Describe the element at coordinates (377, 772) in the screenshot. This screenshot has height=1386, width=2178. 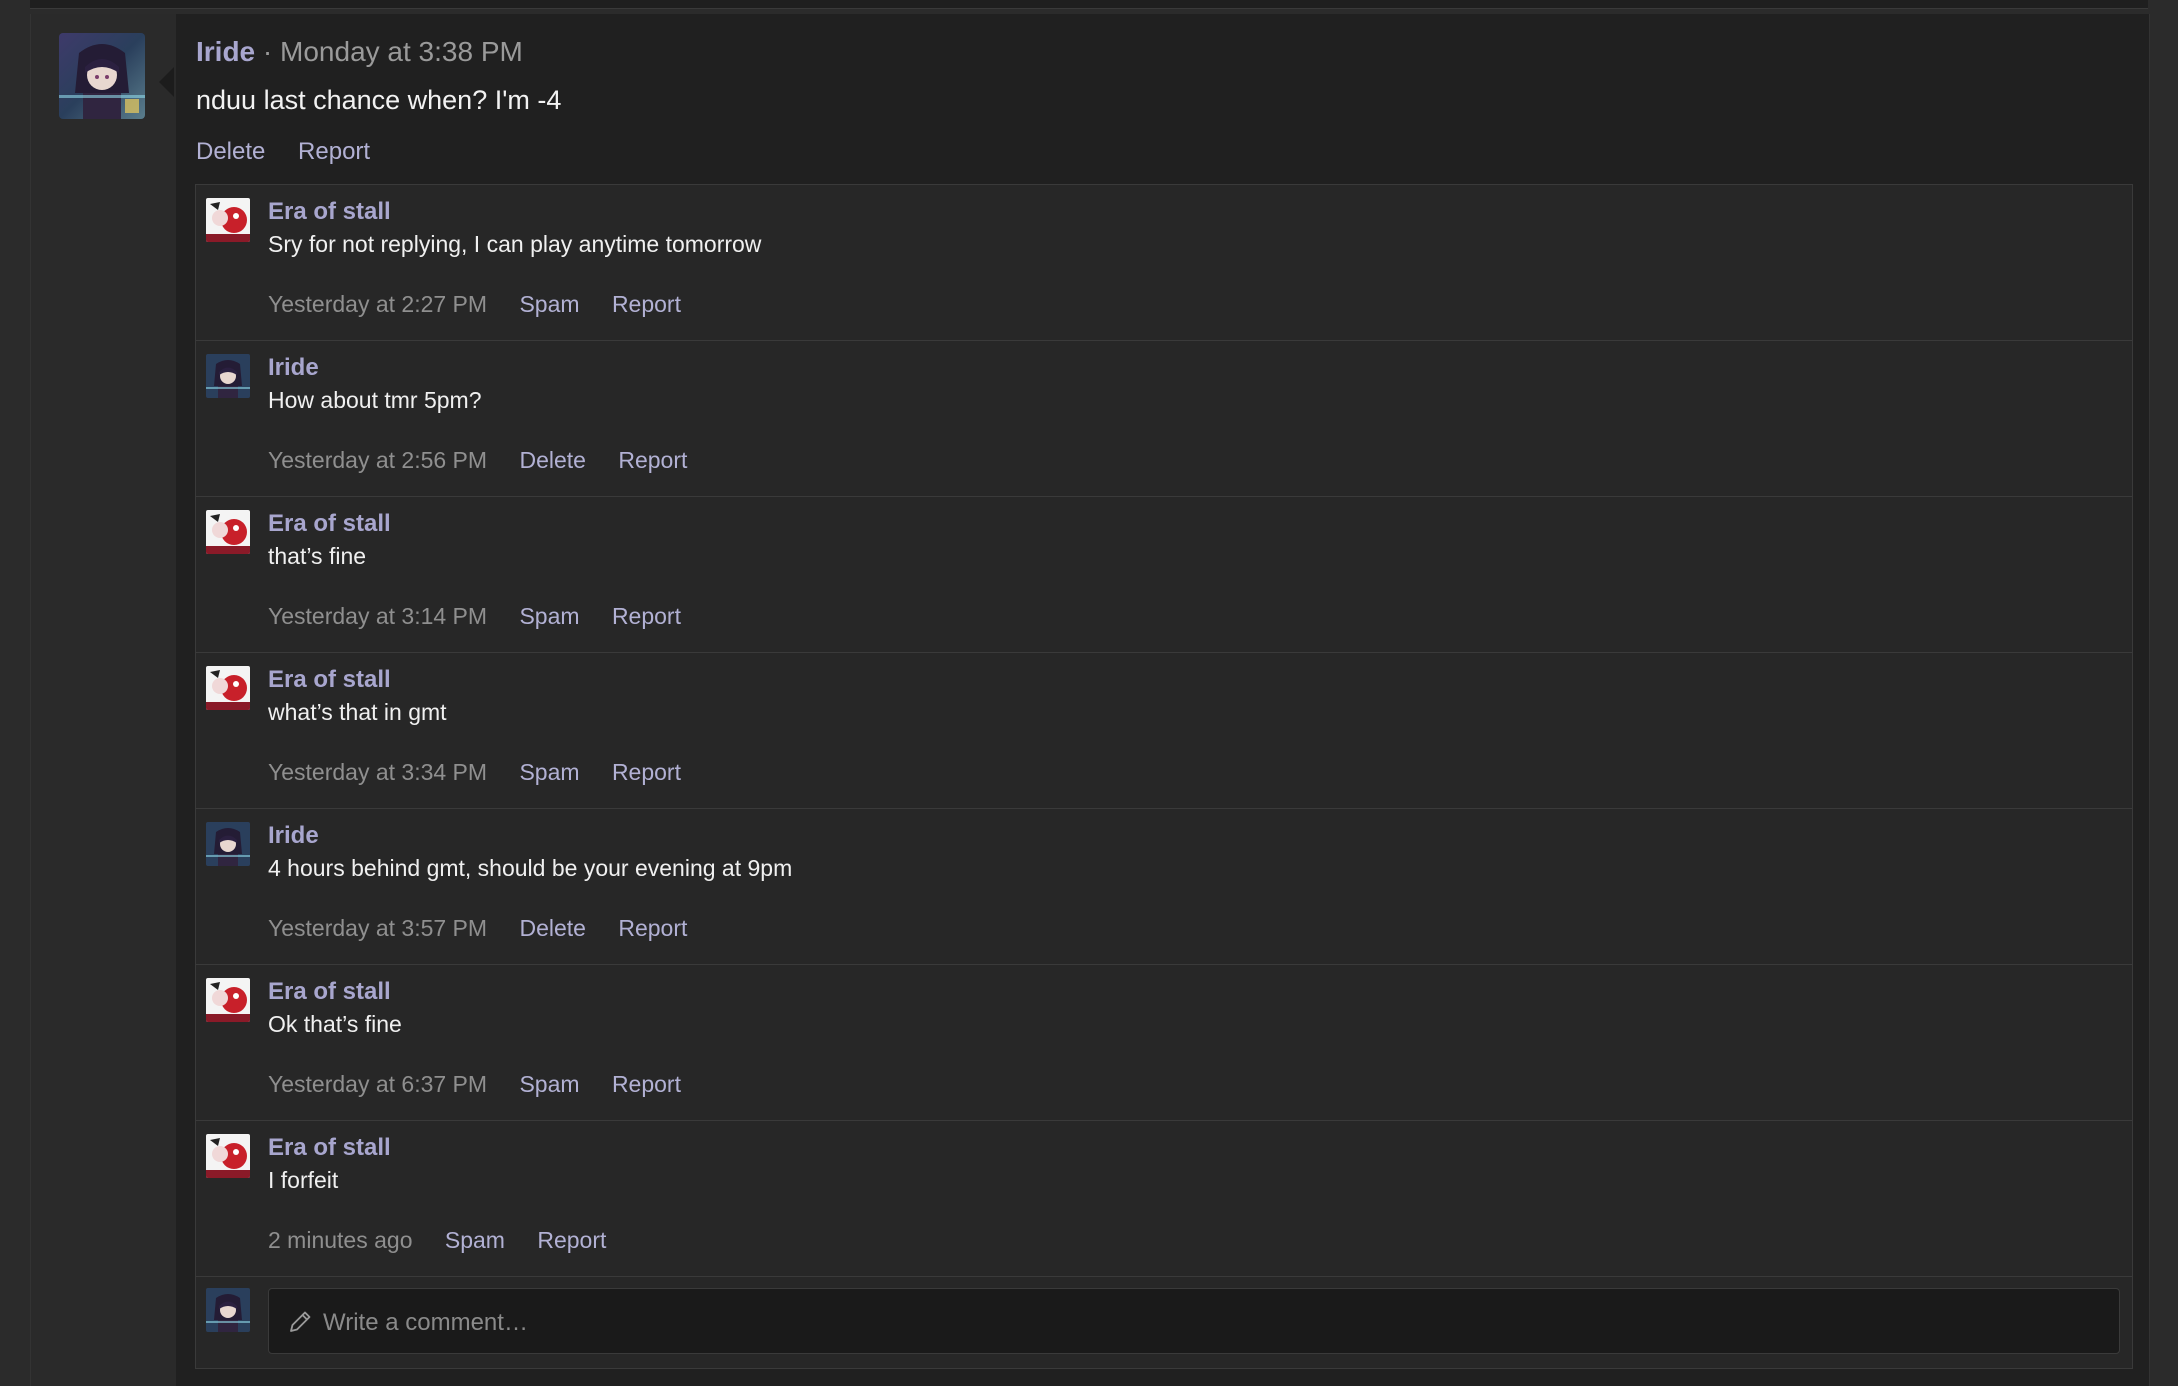
I see `comment-time: Yesterday at 3:34 PM` at that location.